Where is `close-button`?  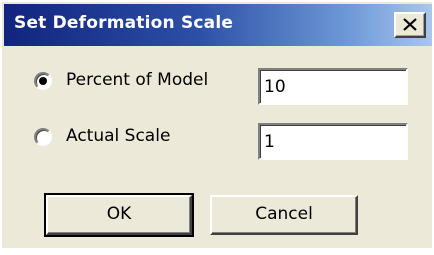
close-button is located at coordinates (410, 25).